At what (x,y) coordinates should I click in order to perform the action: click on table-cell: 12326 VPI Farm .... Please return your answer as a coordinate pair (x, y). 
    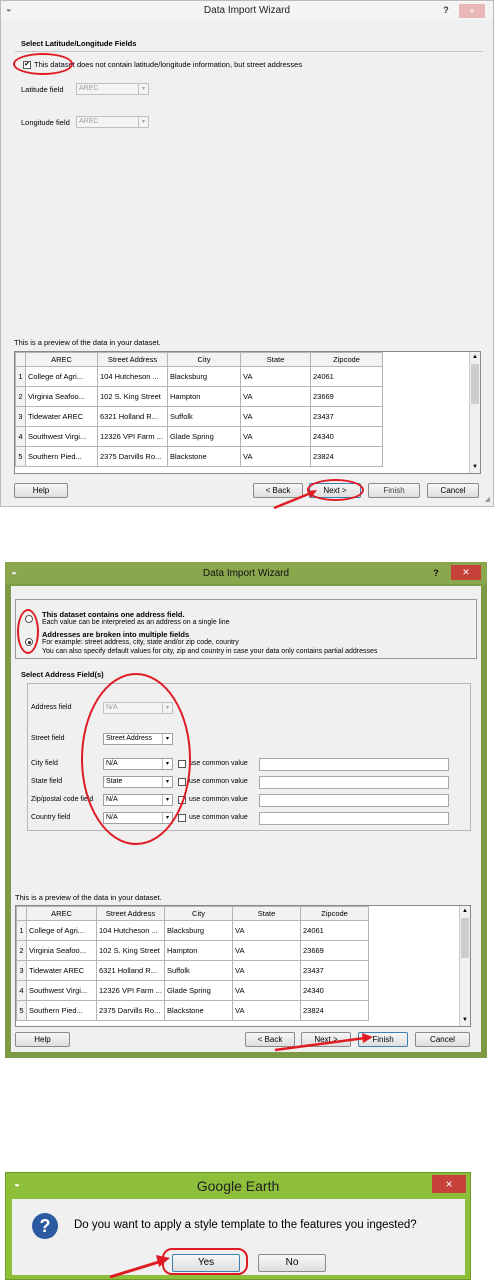
    Looking at the image, I should click on (132, 436).